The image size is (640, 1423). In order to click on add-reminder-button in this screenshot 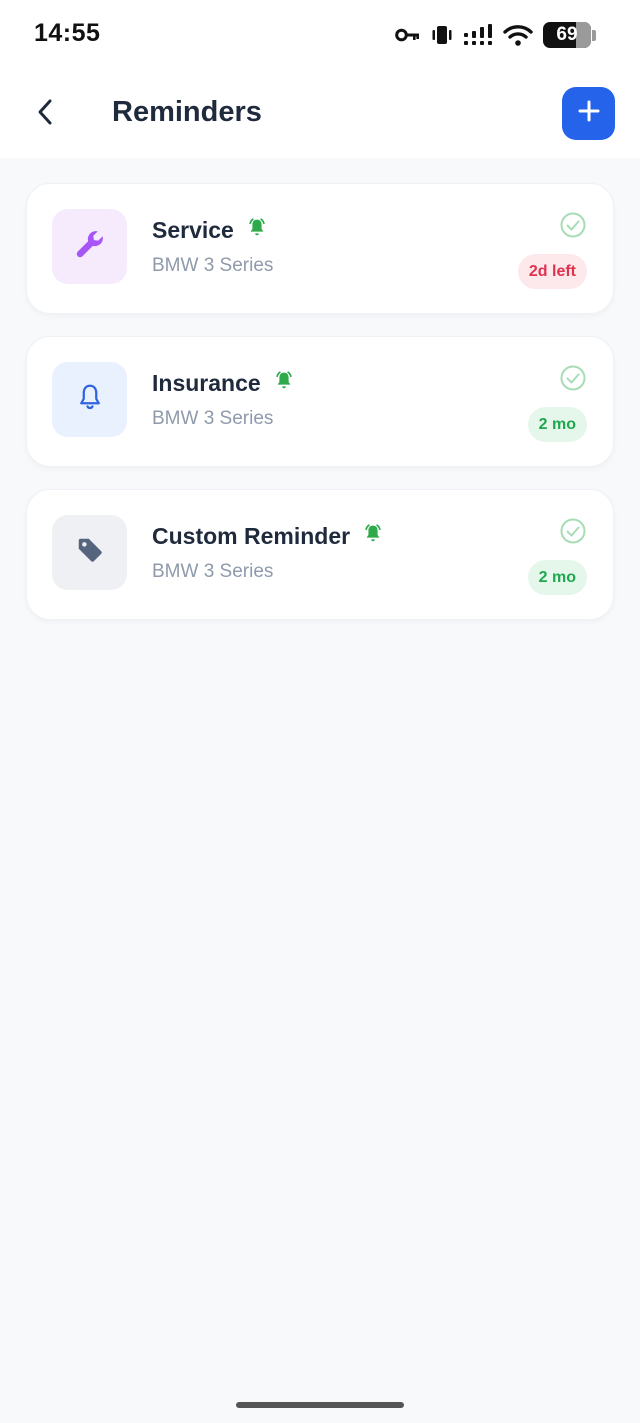, I will do `click(588, 113)`.